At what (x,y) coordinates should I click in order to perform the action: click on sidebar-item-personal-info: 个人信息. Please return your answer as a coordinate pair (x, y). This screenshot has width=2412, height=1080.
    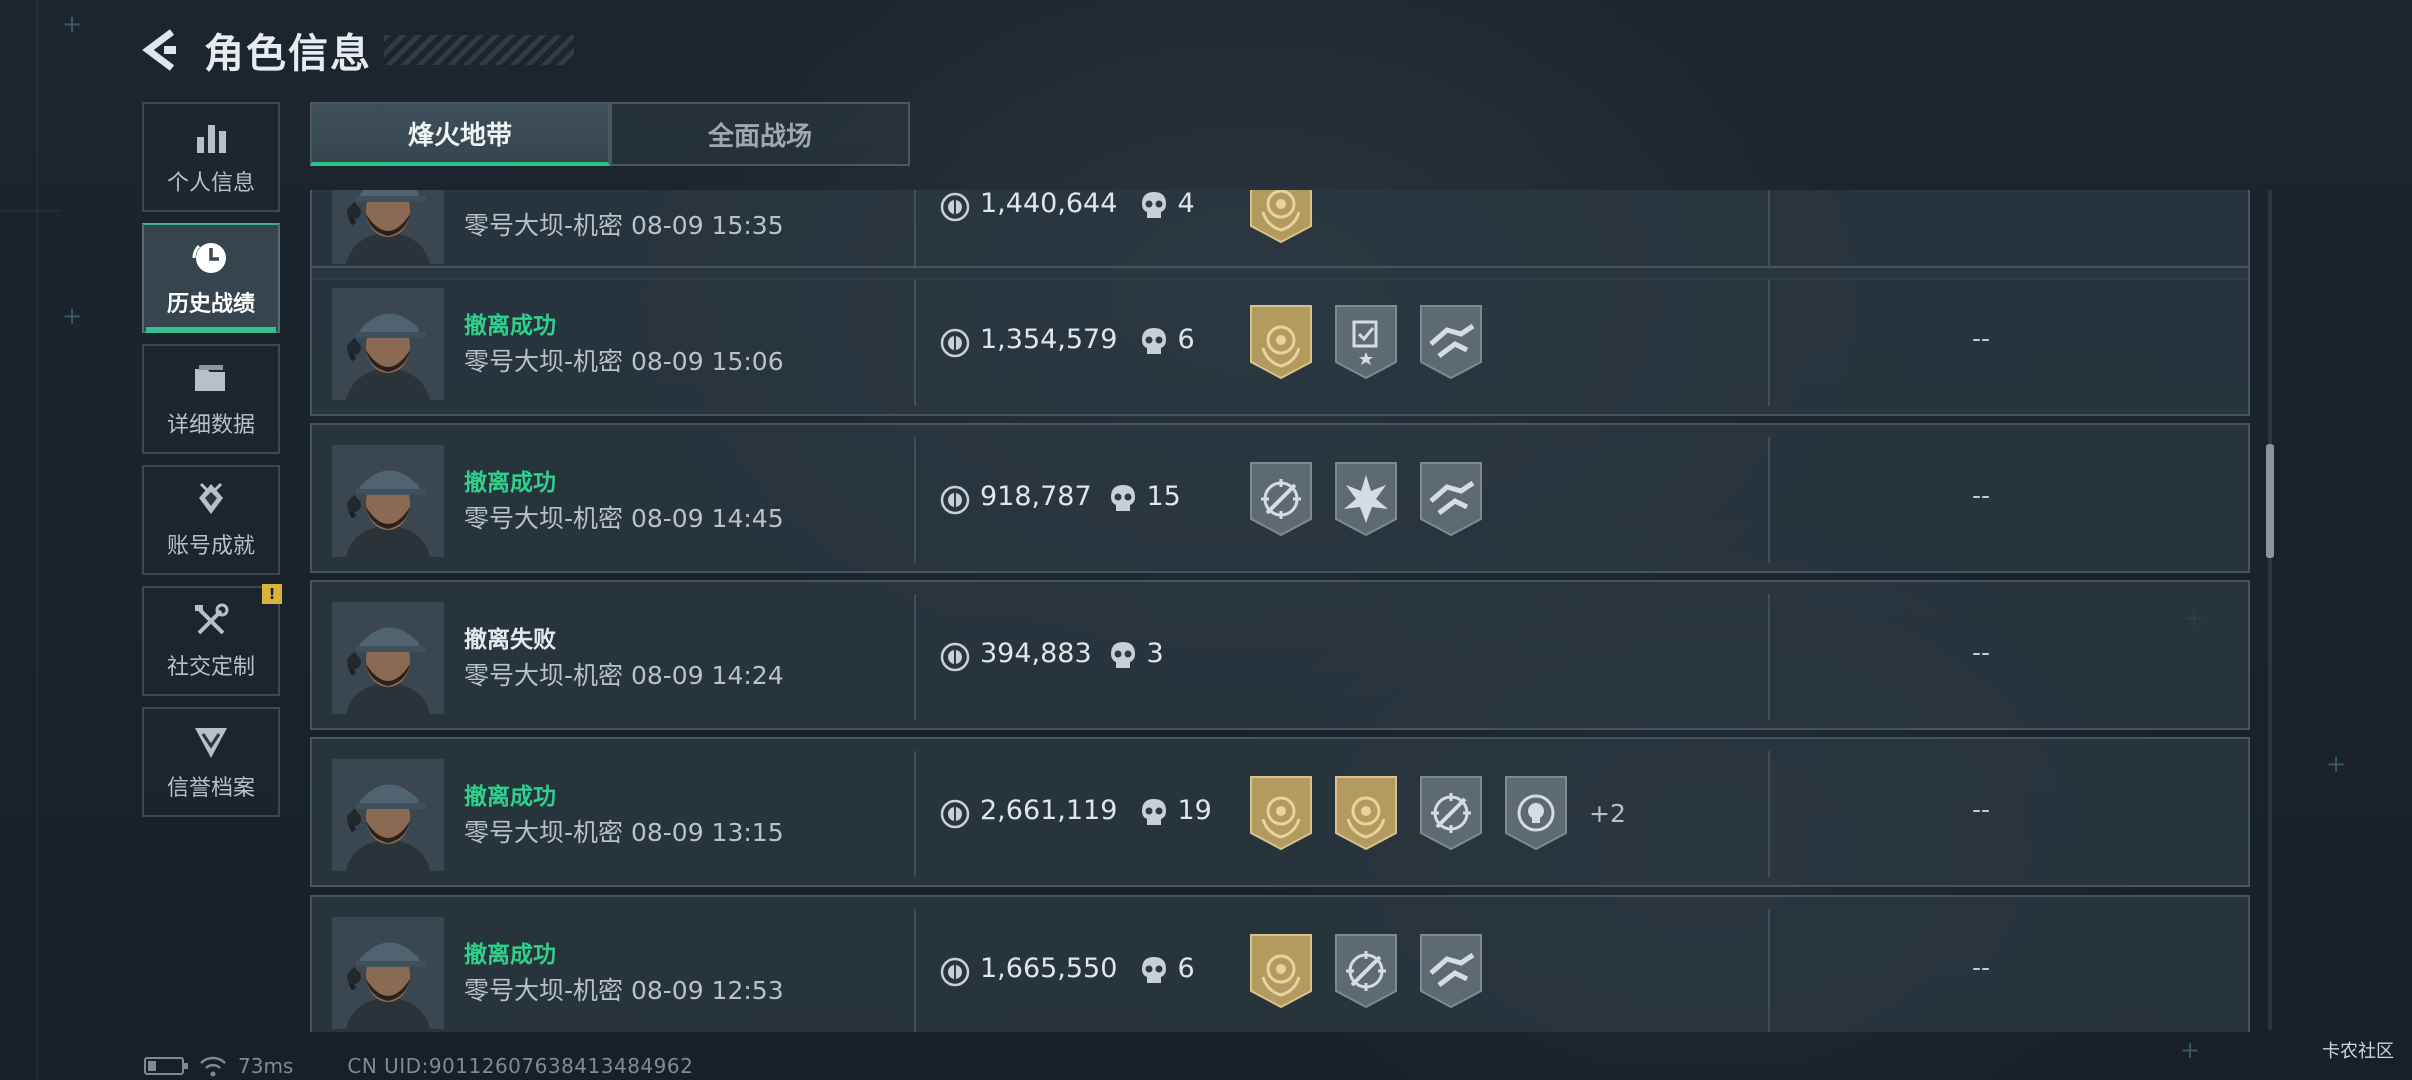
    Looking at the image, I should click on (211, 157).